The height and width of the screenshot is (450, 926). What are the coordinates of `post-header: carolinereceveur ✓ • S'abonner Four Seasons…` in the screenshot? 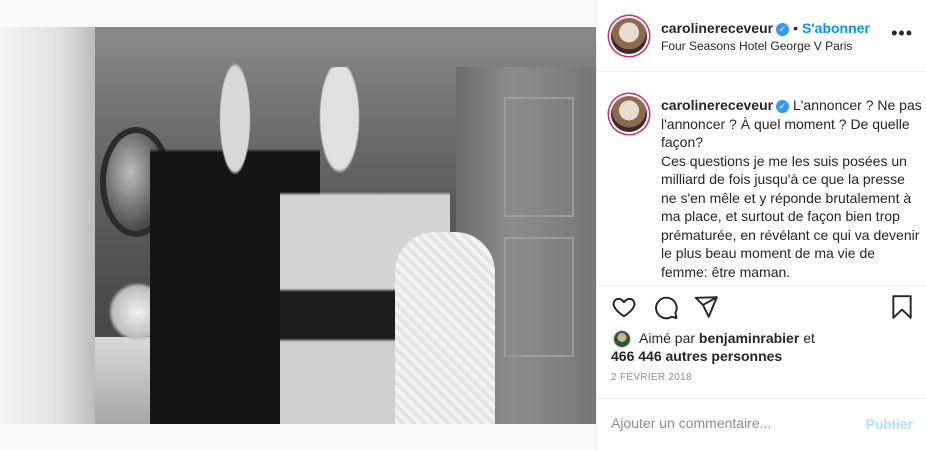 It's located at (761, 36).